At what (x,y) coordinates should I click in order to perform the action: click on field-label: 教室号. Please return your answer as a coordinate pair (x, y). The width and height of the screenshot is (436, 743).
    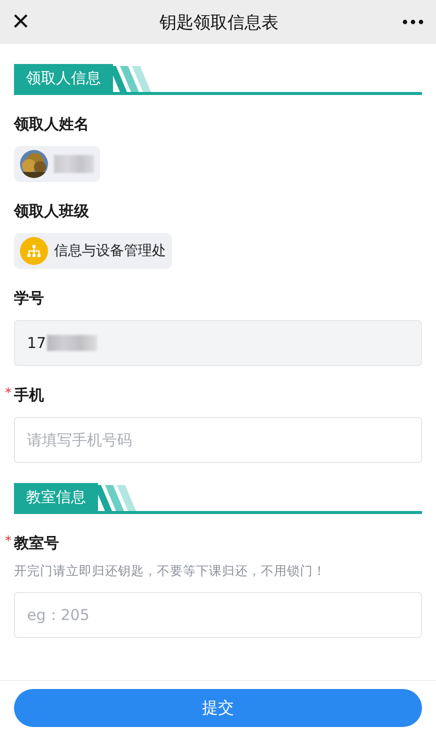
    Looking at the image, I should click on (36, 543).